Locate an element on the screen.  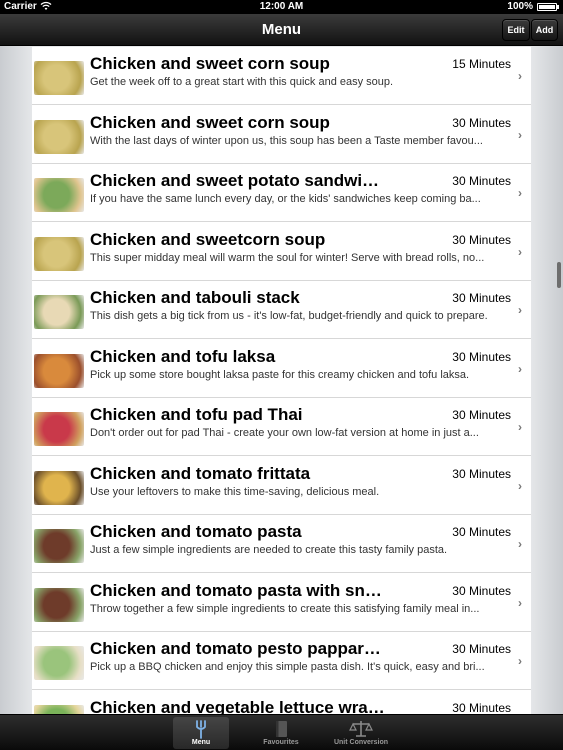
clock: 12:00 AM is located at coordinates (281, 6).